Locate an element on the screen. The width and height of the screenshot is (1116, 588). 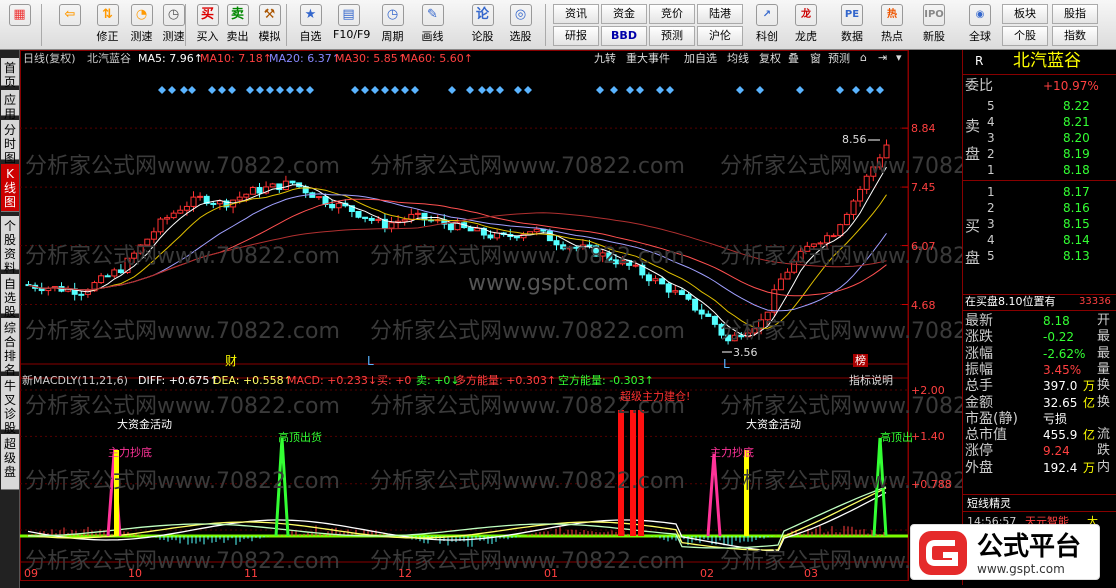
indicator-help-button: 指标说明 is located at coordinates (871, 380).